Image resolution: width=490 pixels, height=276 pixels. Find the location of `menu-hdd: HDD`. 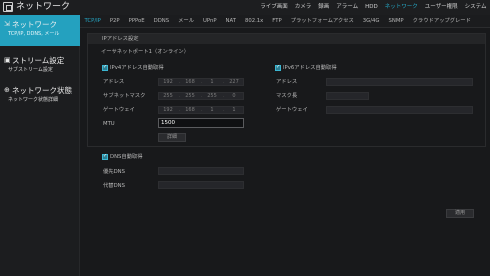

menu-hdd: HDD is located at coordinates (372, 7).